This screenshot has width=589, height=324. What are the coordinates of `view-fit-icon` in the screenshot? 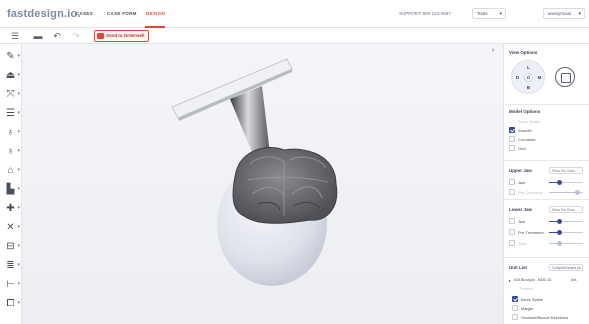 It's located at (565, 77).